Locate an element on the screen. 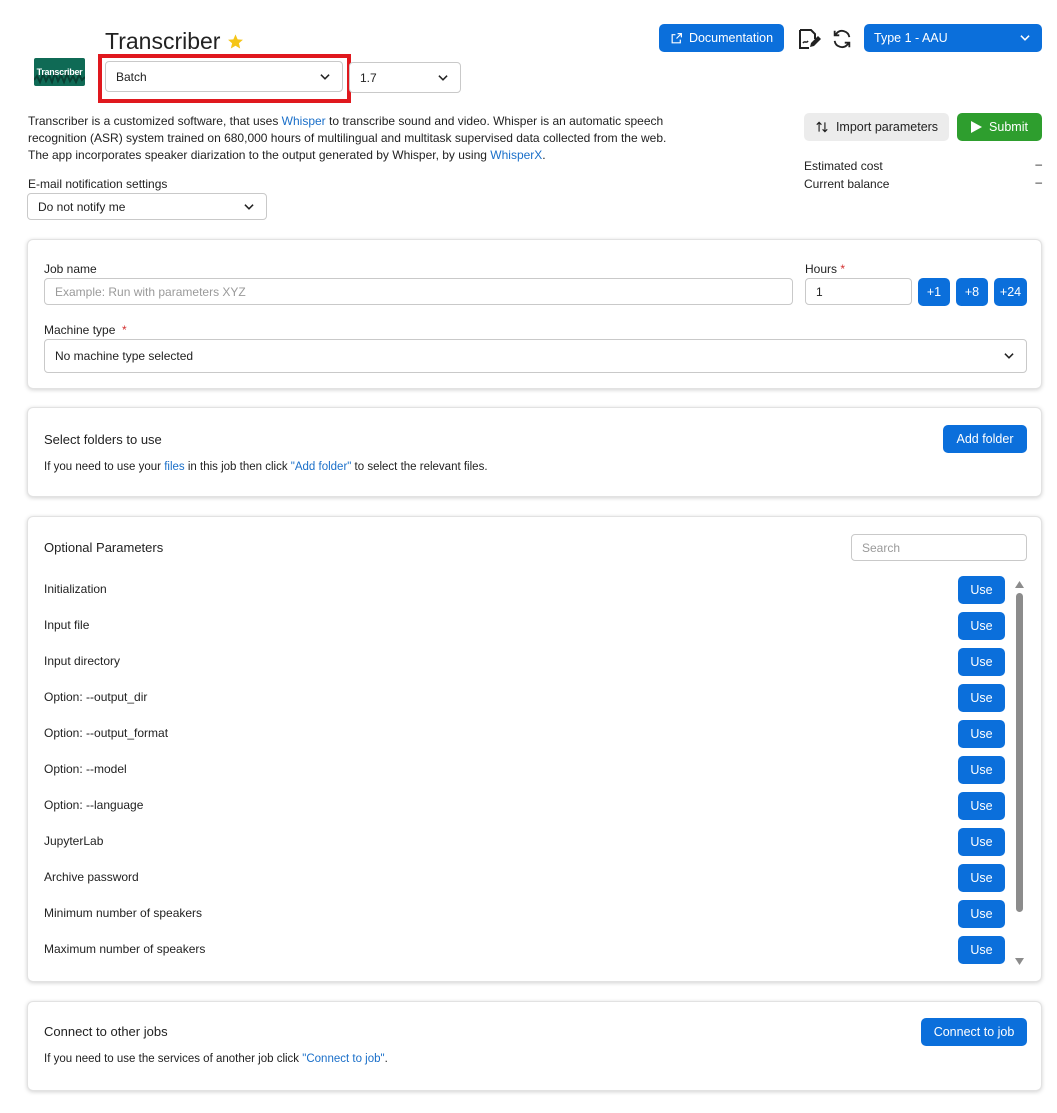 This screenshot has width=1057, height=1113. connect-to-job-link: "Connect to job" is located at coordinates (343, 1059).